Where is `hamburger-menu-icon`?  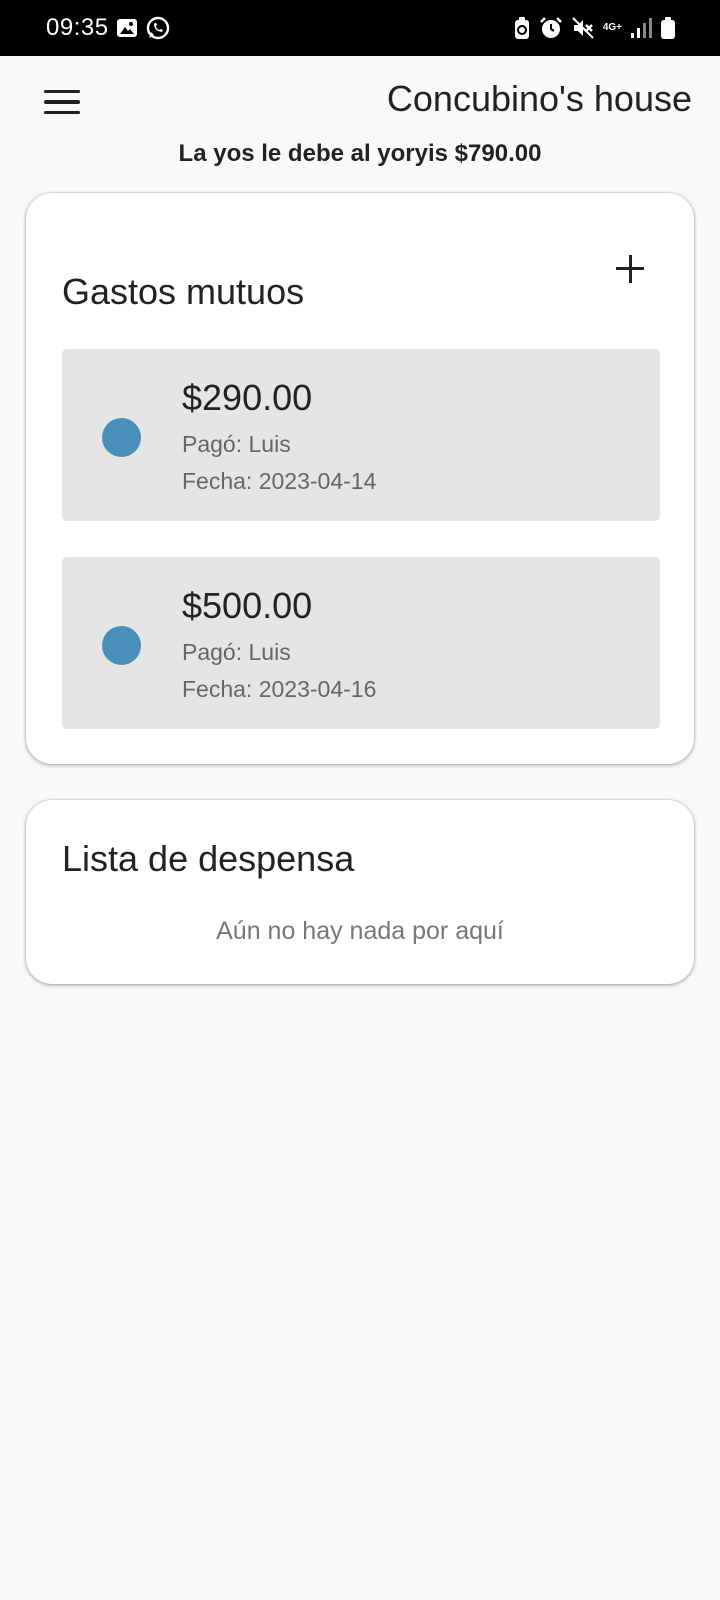
hamburger-menu-icon is located at coordinates (68, 102).